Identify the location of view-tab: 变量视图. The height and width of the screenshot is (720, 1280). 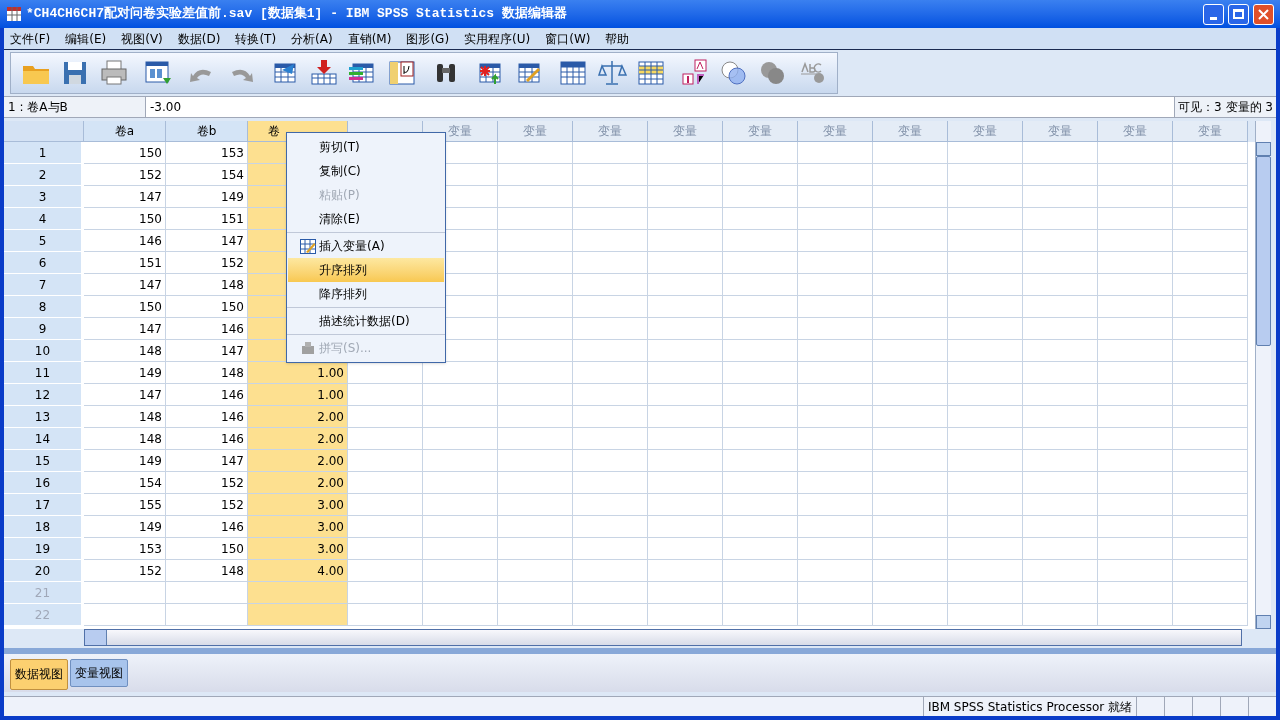
(99, 673).